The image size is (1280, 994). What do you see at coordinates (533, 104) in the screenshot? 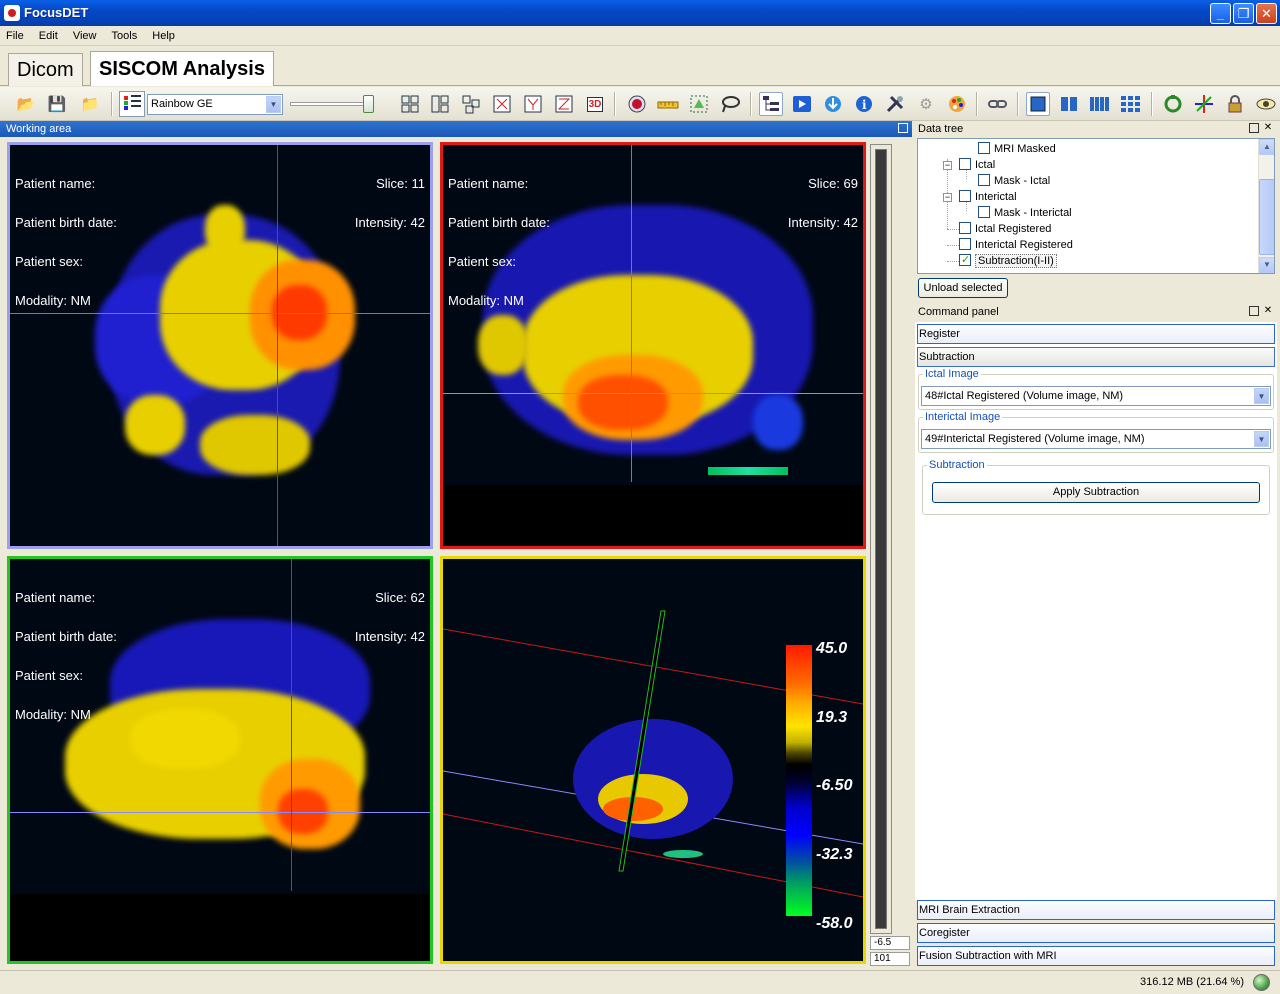
I see `sagittal-plane-icon` at bounding box center [533, 104].